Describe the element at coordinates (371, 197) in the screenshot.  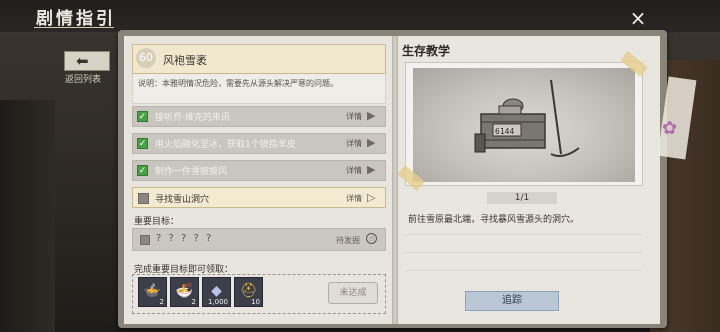
I see `chevron-right-icon: ▷` at that location.